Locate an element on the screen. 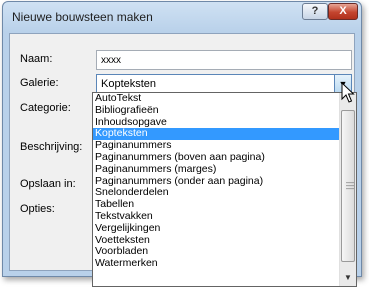 This screenshot has height=287, width=369. title-bar: Nieuwe bouwsteen maken ? X is located at coordinates (182, 17).